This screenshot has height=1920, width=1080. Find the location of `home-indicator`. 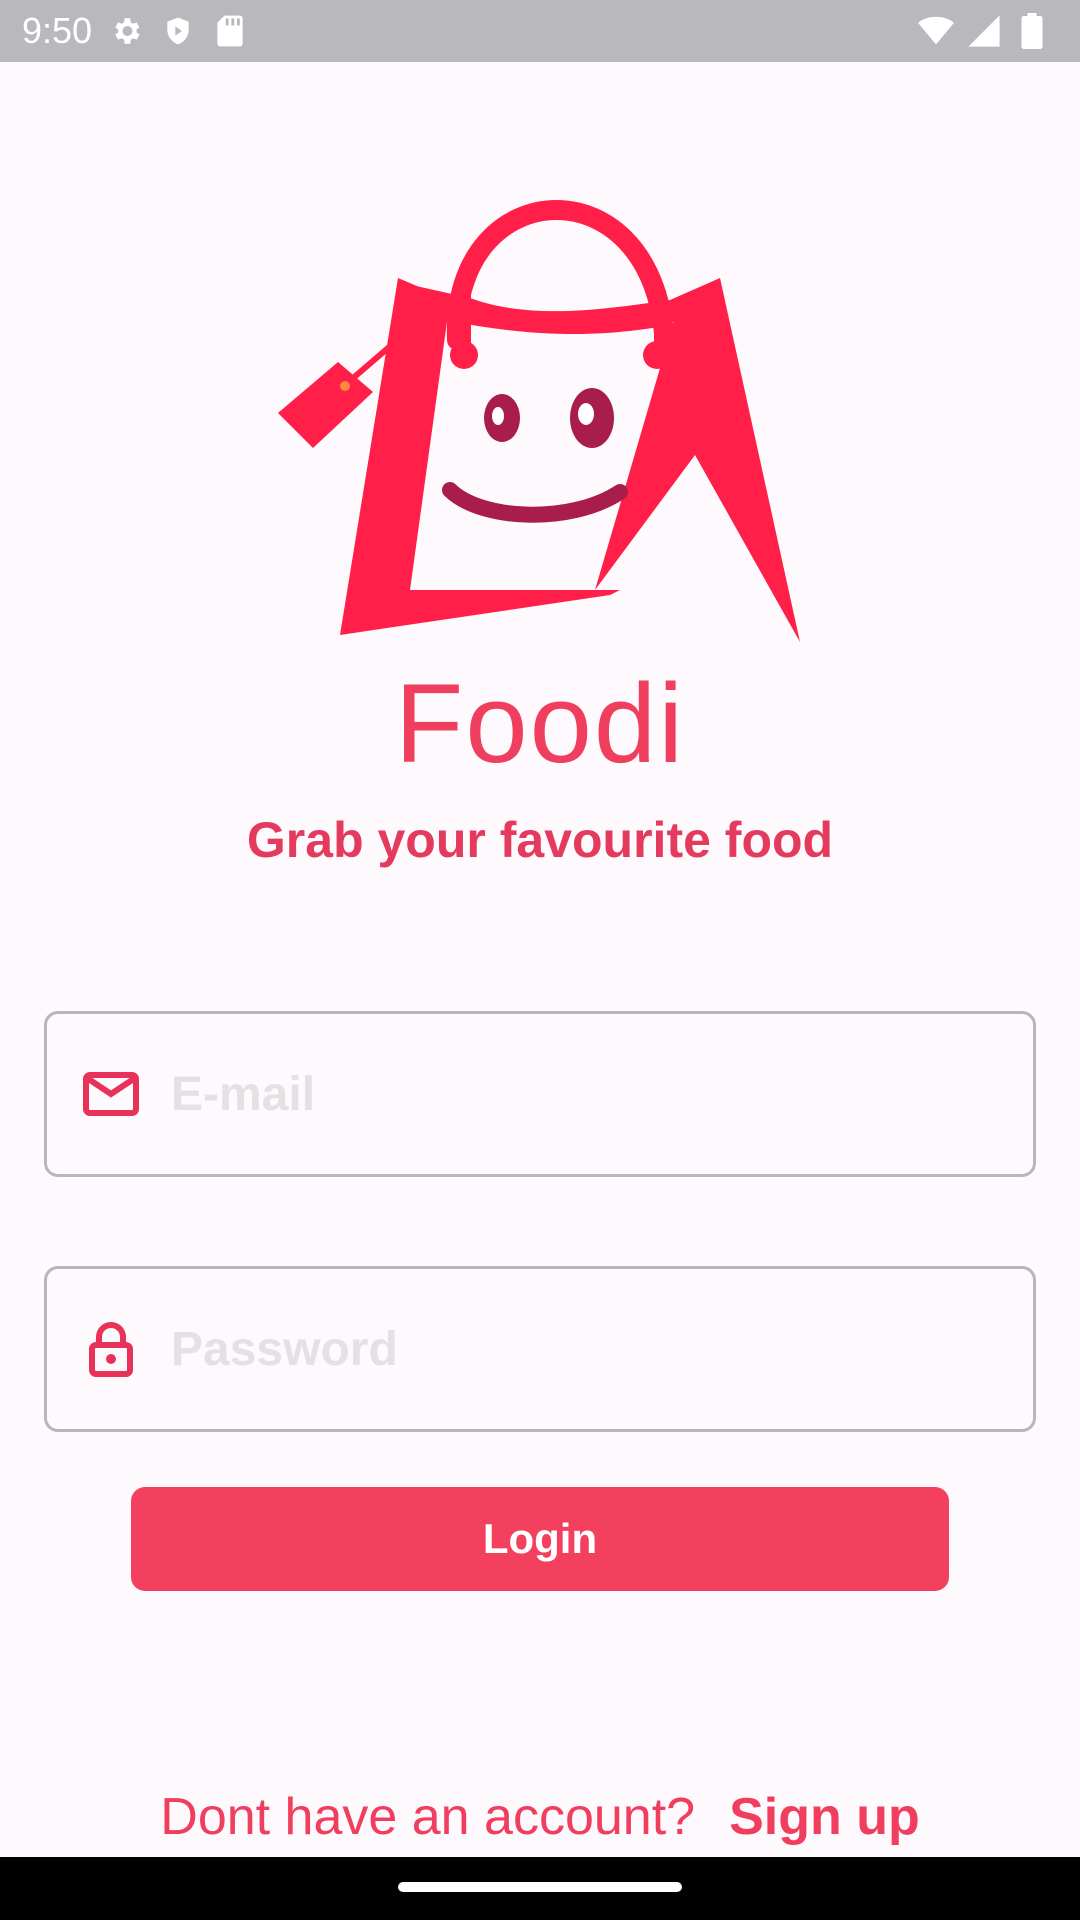

home-indicator is located at coordinates (540, 1887).